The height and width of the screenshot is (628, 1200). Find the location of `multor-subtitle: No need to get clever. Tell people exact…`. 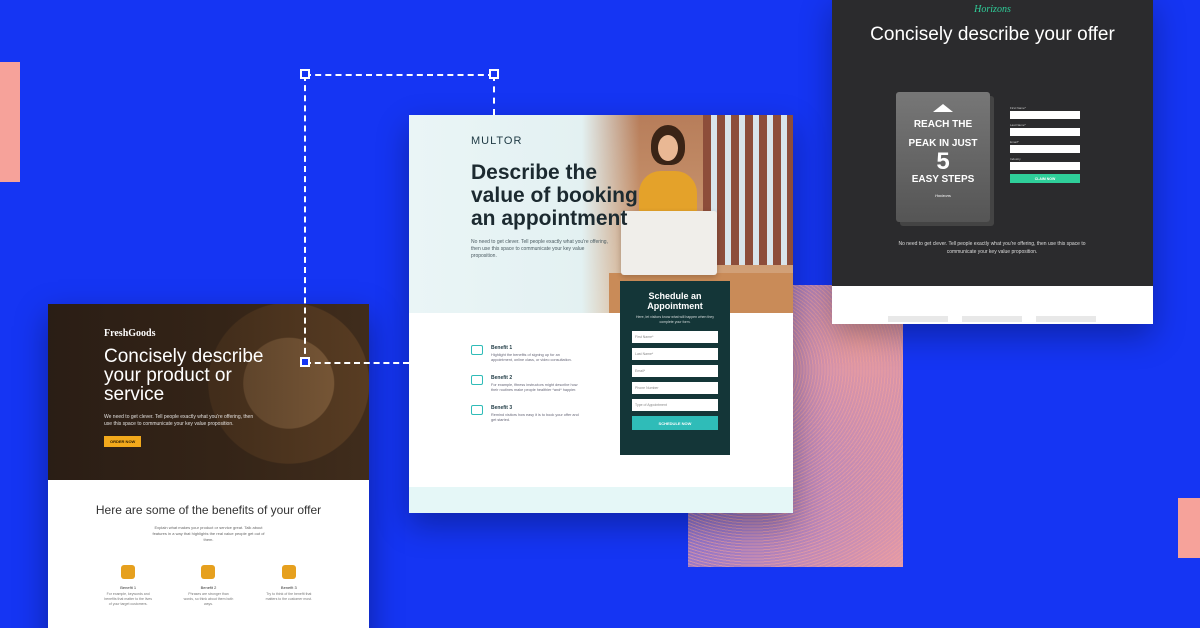

multor-subtitle: No need to get clever. Tell people exact… is located at coordinates (539, 249).